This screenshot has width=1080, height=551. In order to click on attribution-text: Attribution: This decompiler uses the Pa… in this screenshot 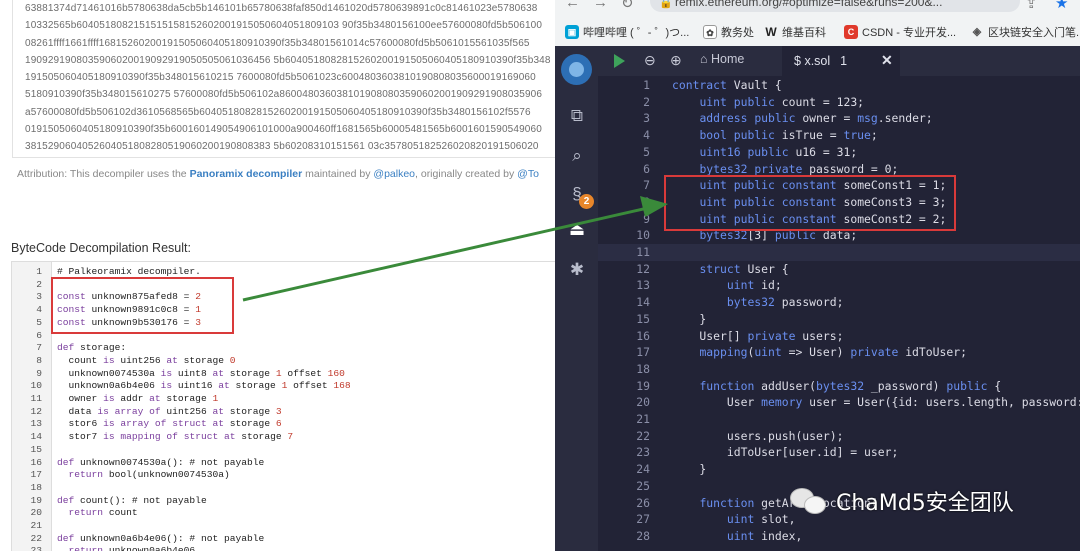, I will do `click(278, 174)`.